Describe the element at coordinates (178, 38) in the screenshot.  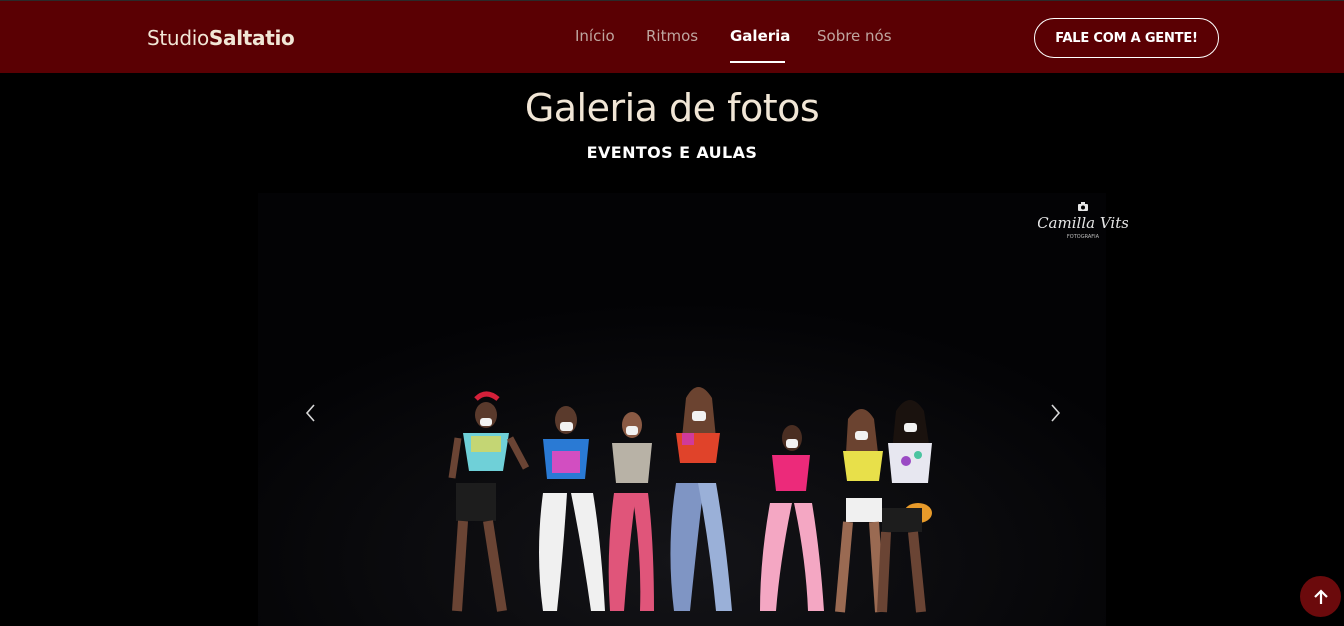
I see `brand-light-text: Studio` at that location.